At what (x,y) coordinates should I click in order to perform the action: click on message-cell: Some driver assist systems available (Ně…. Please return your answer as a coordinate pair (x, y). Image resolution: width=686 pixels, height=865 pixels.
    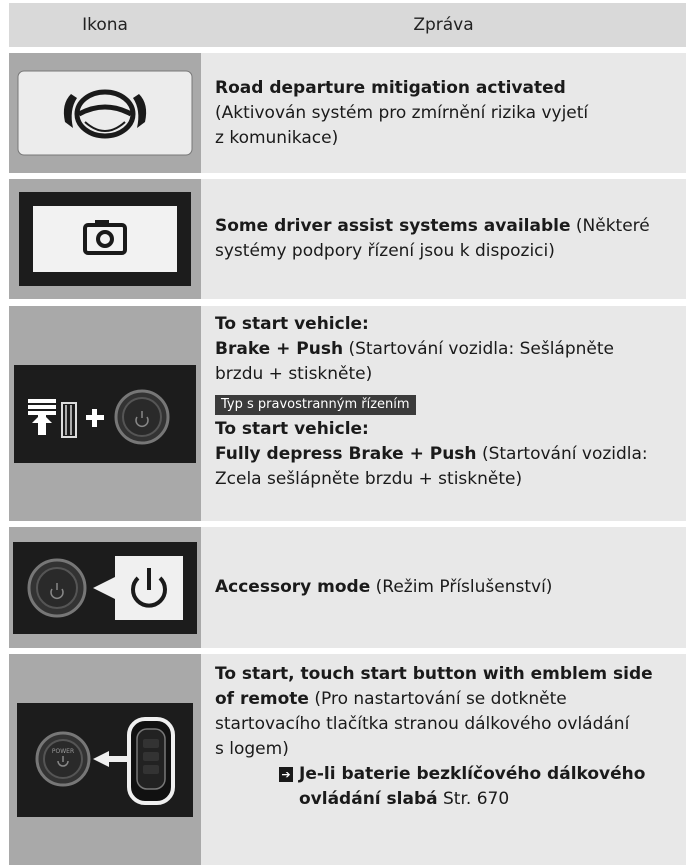
    Looking at the image, I should click on (443, 239).